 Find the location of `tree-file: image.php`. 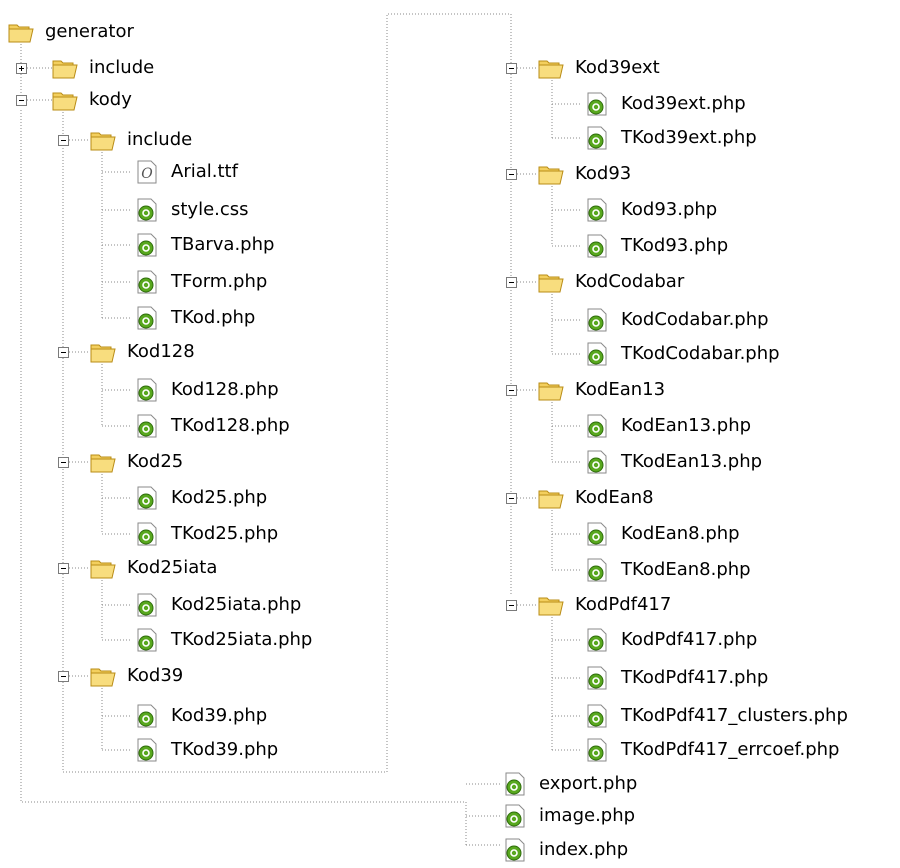

tree-file: image.php is located at coordinates (568, 816).